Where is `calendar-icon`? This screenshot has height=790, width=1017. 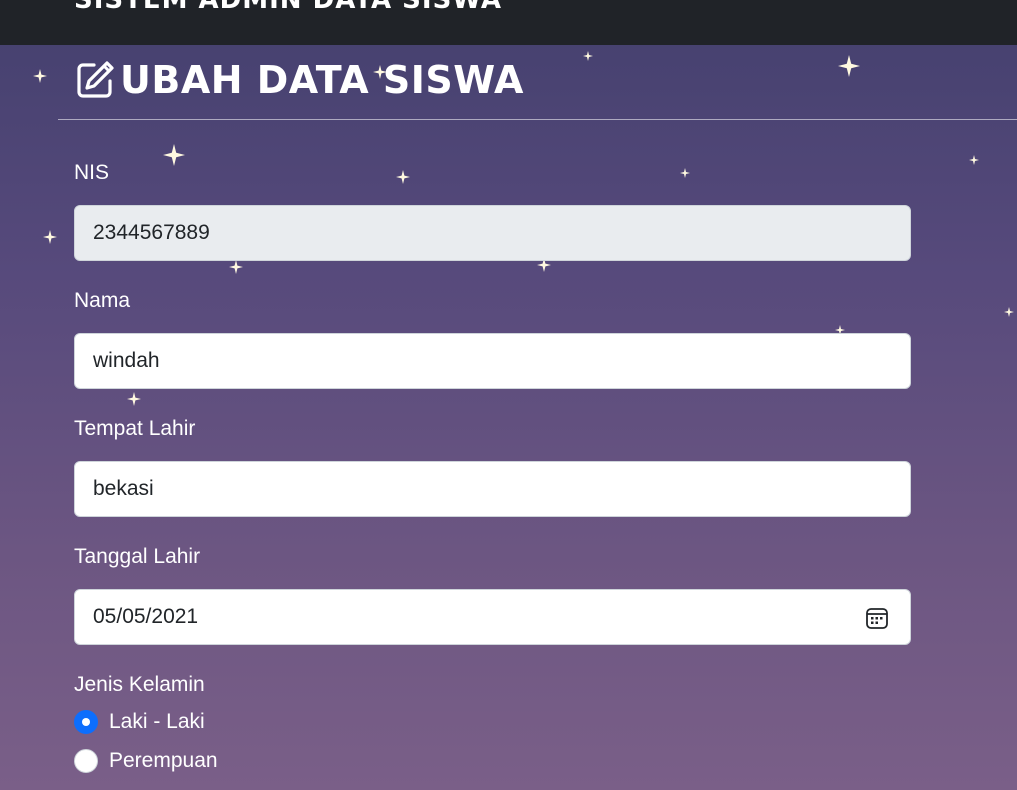
calendar-icon is located at coordinates (877, 618).